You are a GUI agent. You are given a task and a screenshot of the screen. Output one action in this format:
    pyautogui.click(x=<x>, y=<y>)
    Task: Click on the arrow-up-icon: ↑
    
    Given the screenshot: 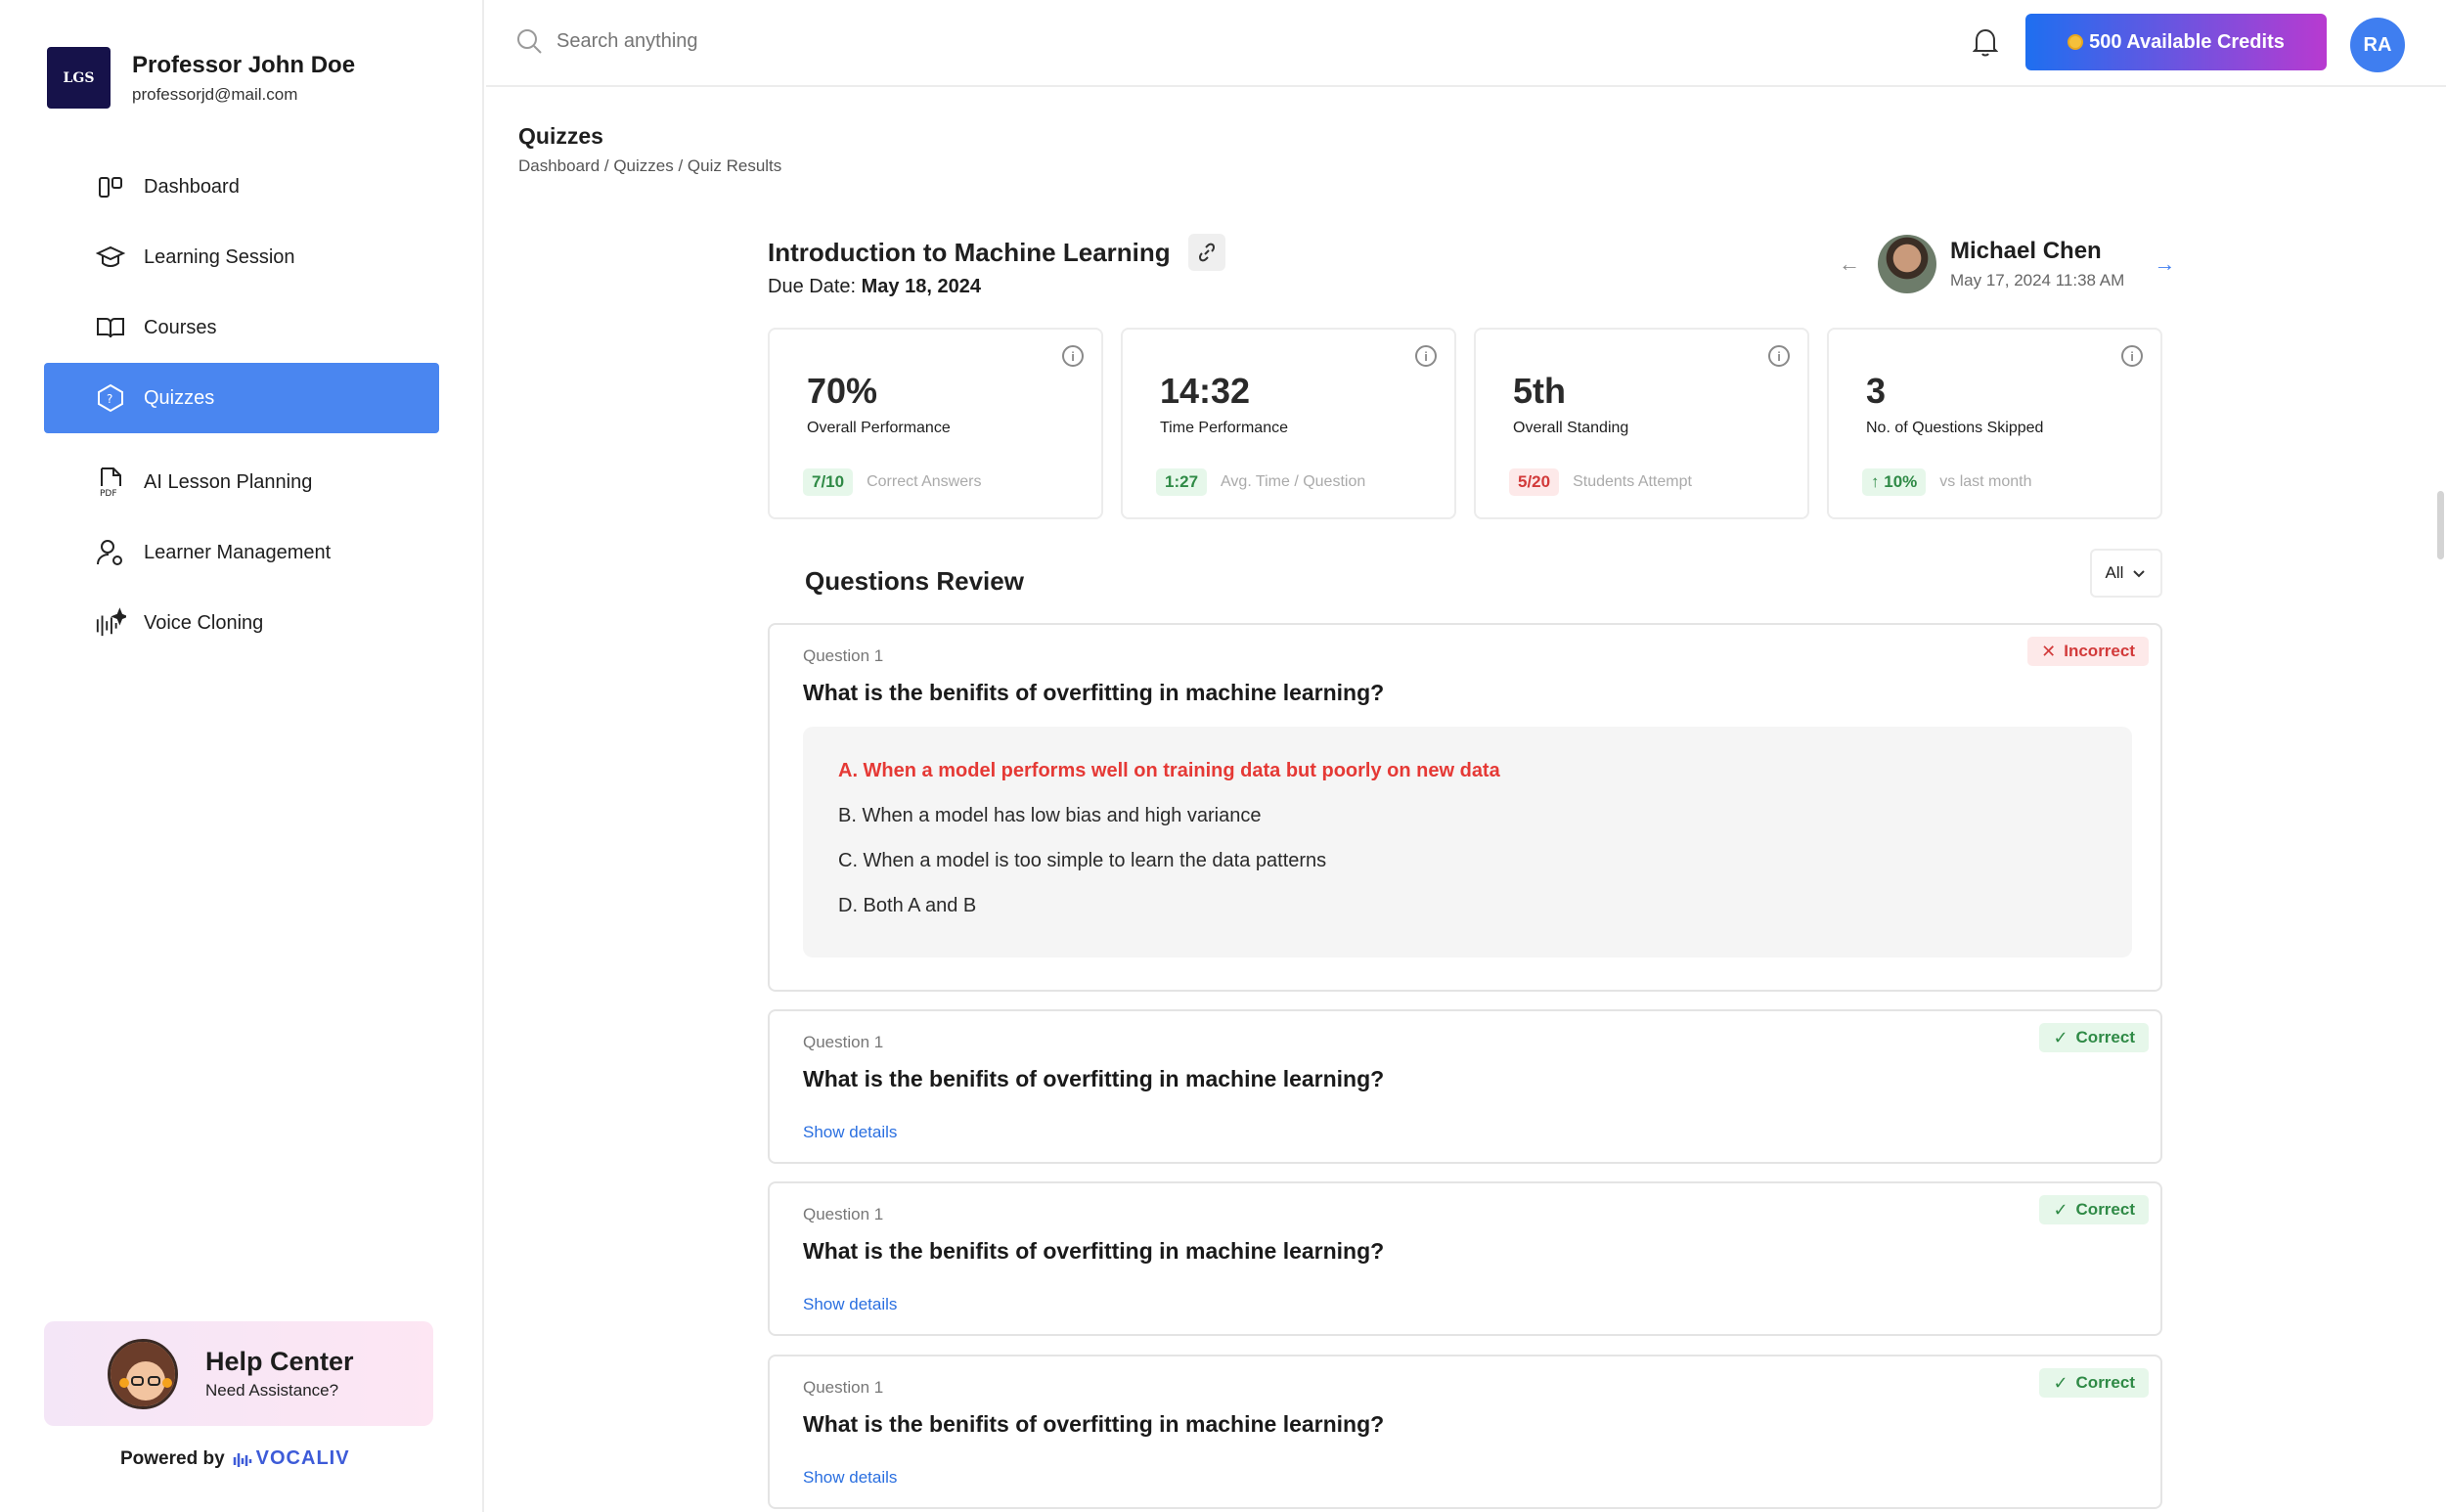 What is the action you would take?
    pyautogui.click(x=1876, y=482)
    